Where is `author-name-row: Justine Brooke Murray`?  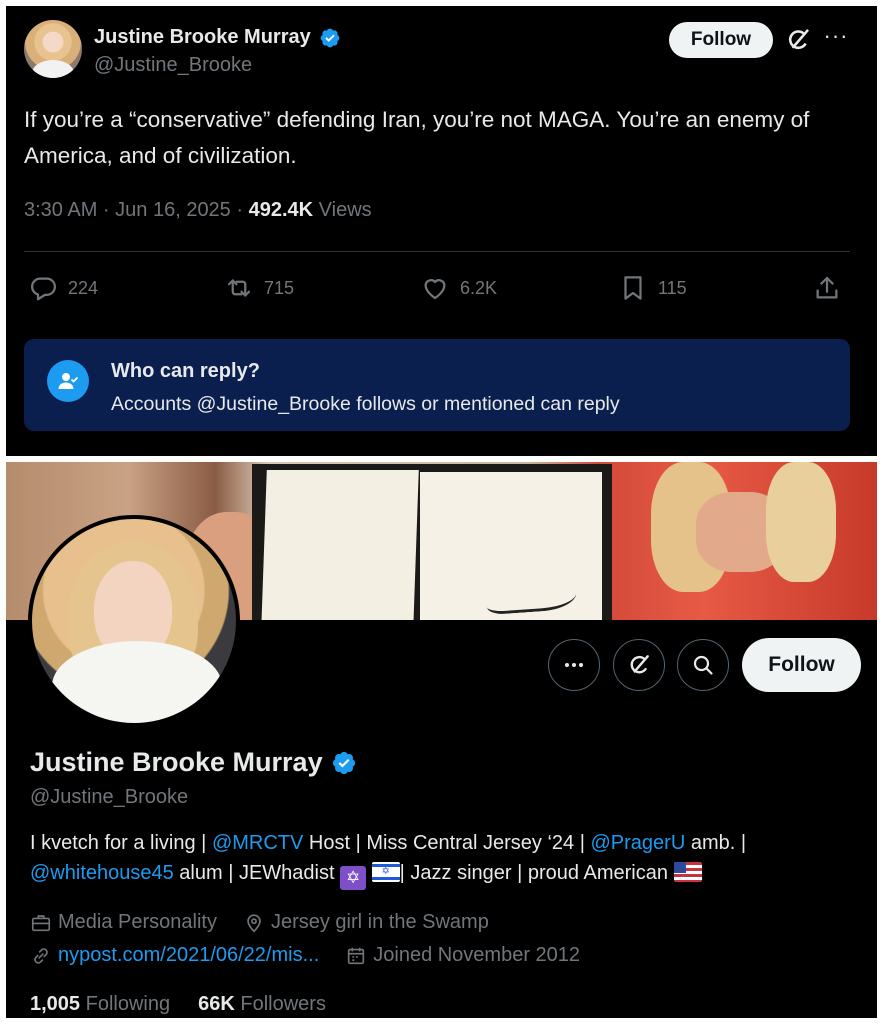 author-name-row: Justine Brooke Murray is located at coordinates (217, 37).